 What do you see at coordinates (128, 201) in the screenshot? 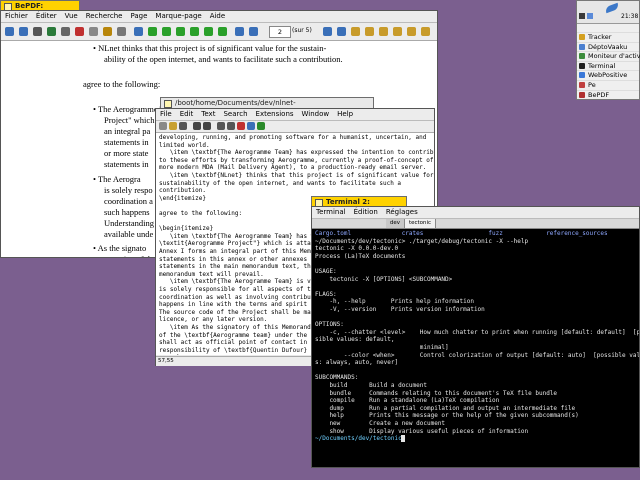
I see `pdf-text-line: coordination a` at bounding box center [128, 201].